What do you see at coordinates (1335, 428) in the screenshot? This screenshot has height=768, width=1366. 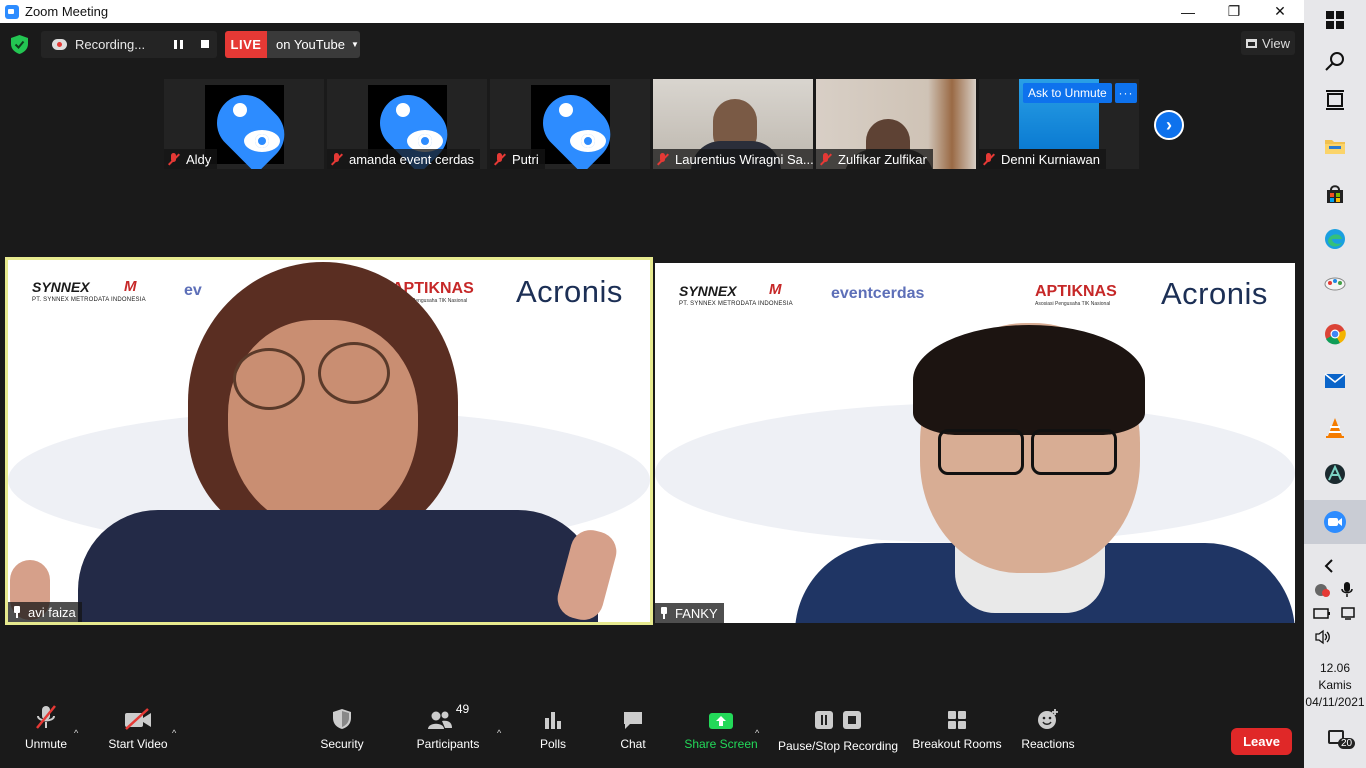 I see `vlc-icon` at bounding box center [1335, 428].